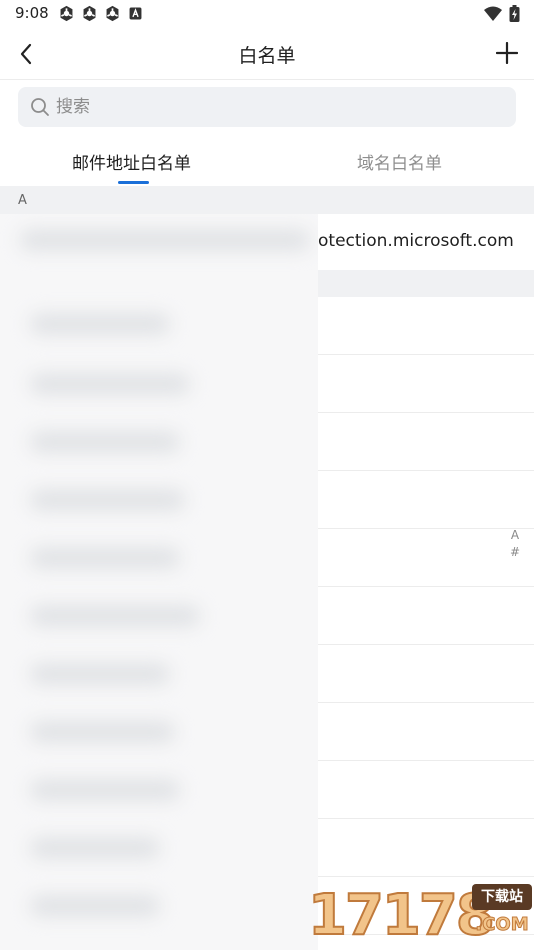 This screenshot has width=534, height=950. Describe the element at coordinates (515, 552) in the screenshot. I see `index-item-hash: #` at that location.